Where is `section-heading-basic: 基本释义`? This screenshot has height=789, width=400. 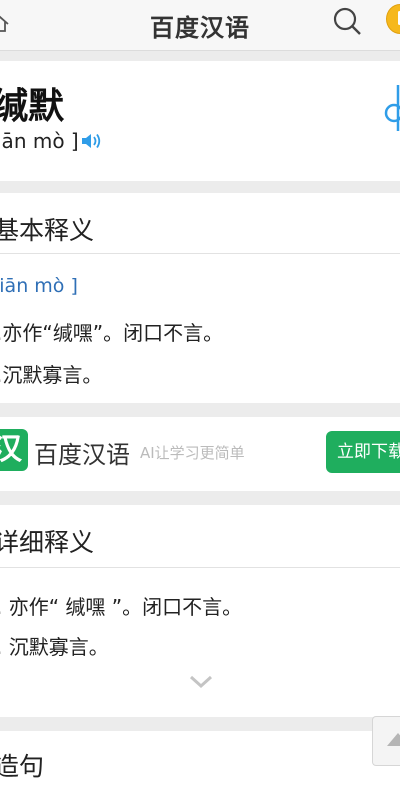 section-heading-basic: 基本释义 is located at coordinates (47, 230).